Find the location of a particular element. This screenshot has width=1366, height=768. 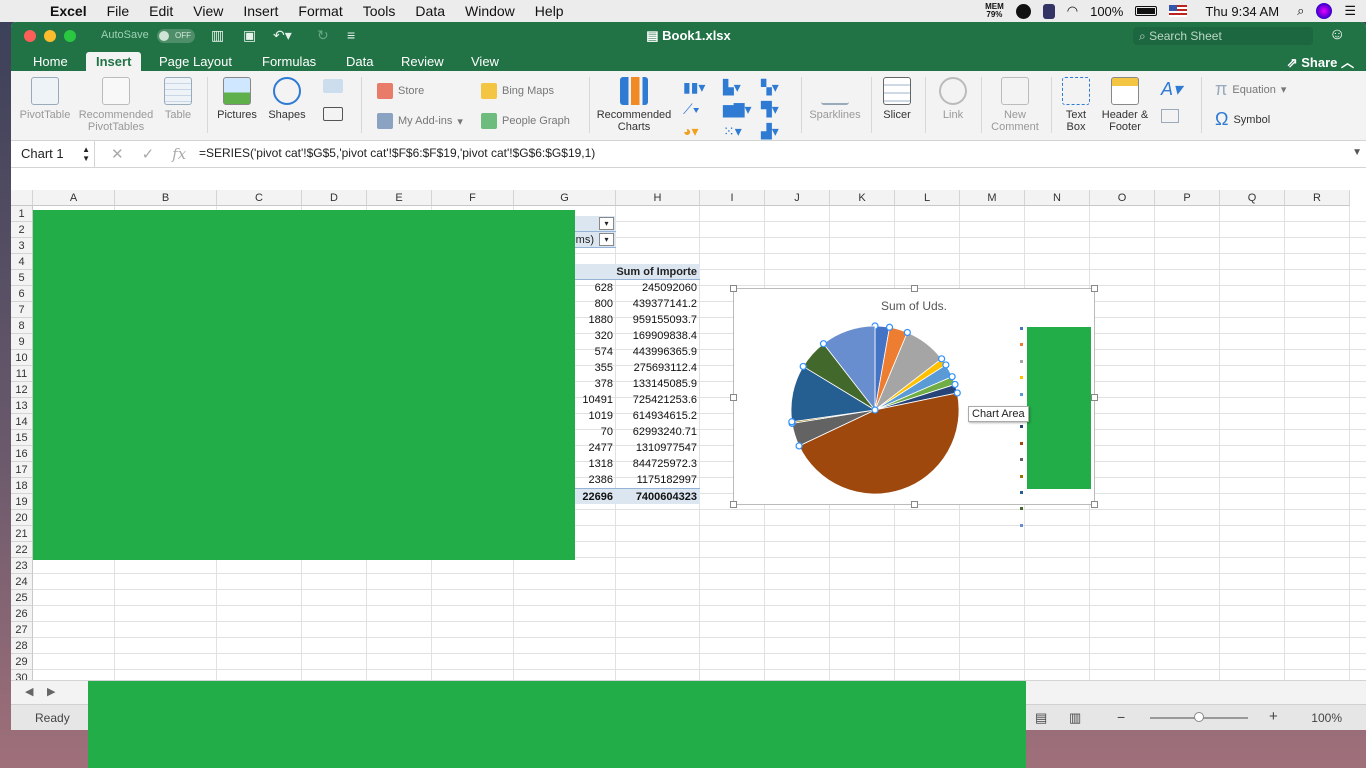

pivot-cell-h: 245092060 is located at coordinates (658, 288).